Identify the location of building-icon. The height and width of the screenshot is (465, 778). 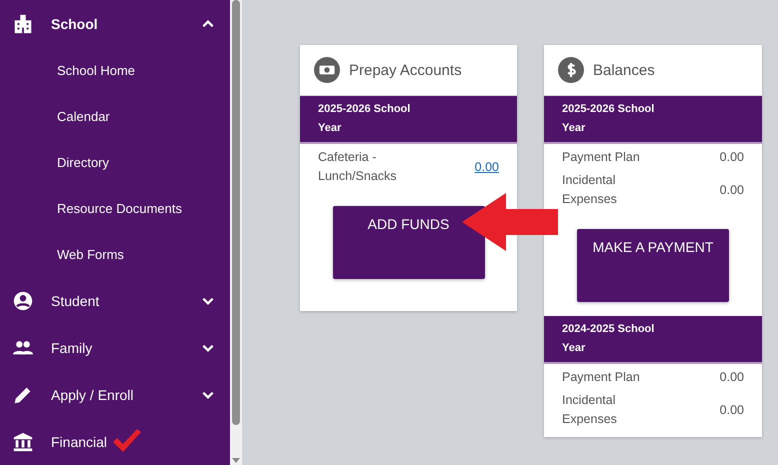
(23, 23).